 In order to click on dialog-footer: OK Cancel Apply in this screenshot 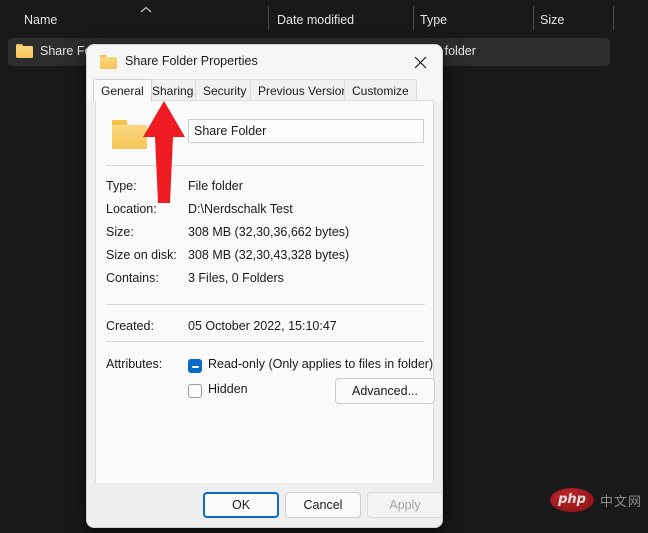, I will do `click(264, 505)`.